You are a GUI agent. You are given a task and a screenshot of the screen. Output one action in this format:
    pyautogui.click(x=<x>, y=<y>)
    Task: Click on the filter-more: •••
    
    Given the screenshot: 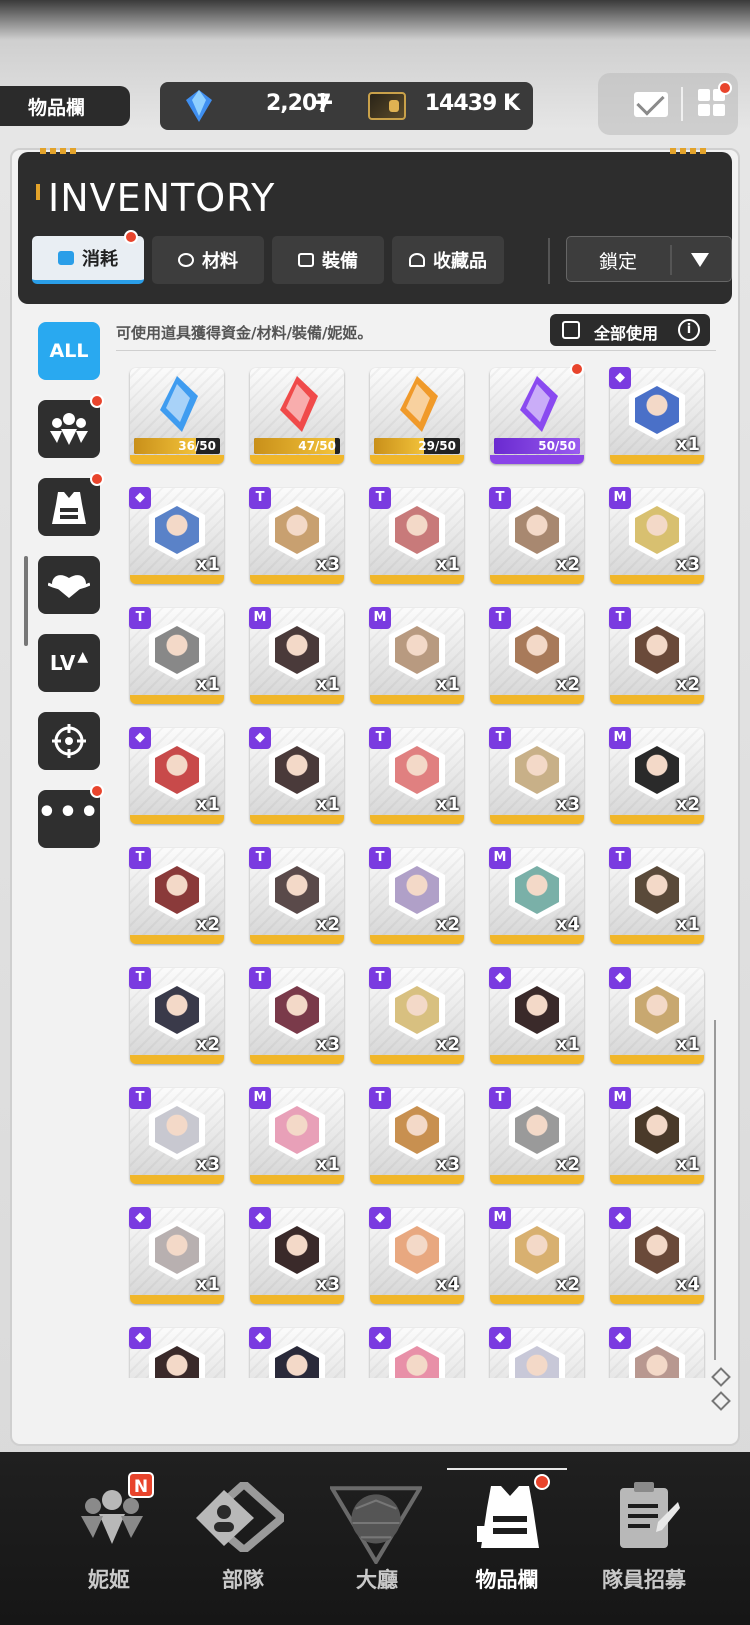 What is the action you would take?
    pyautogui.click(x=70, y=816)
    